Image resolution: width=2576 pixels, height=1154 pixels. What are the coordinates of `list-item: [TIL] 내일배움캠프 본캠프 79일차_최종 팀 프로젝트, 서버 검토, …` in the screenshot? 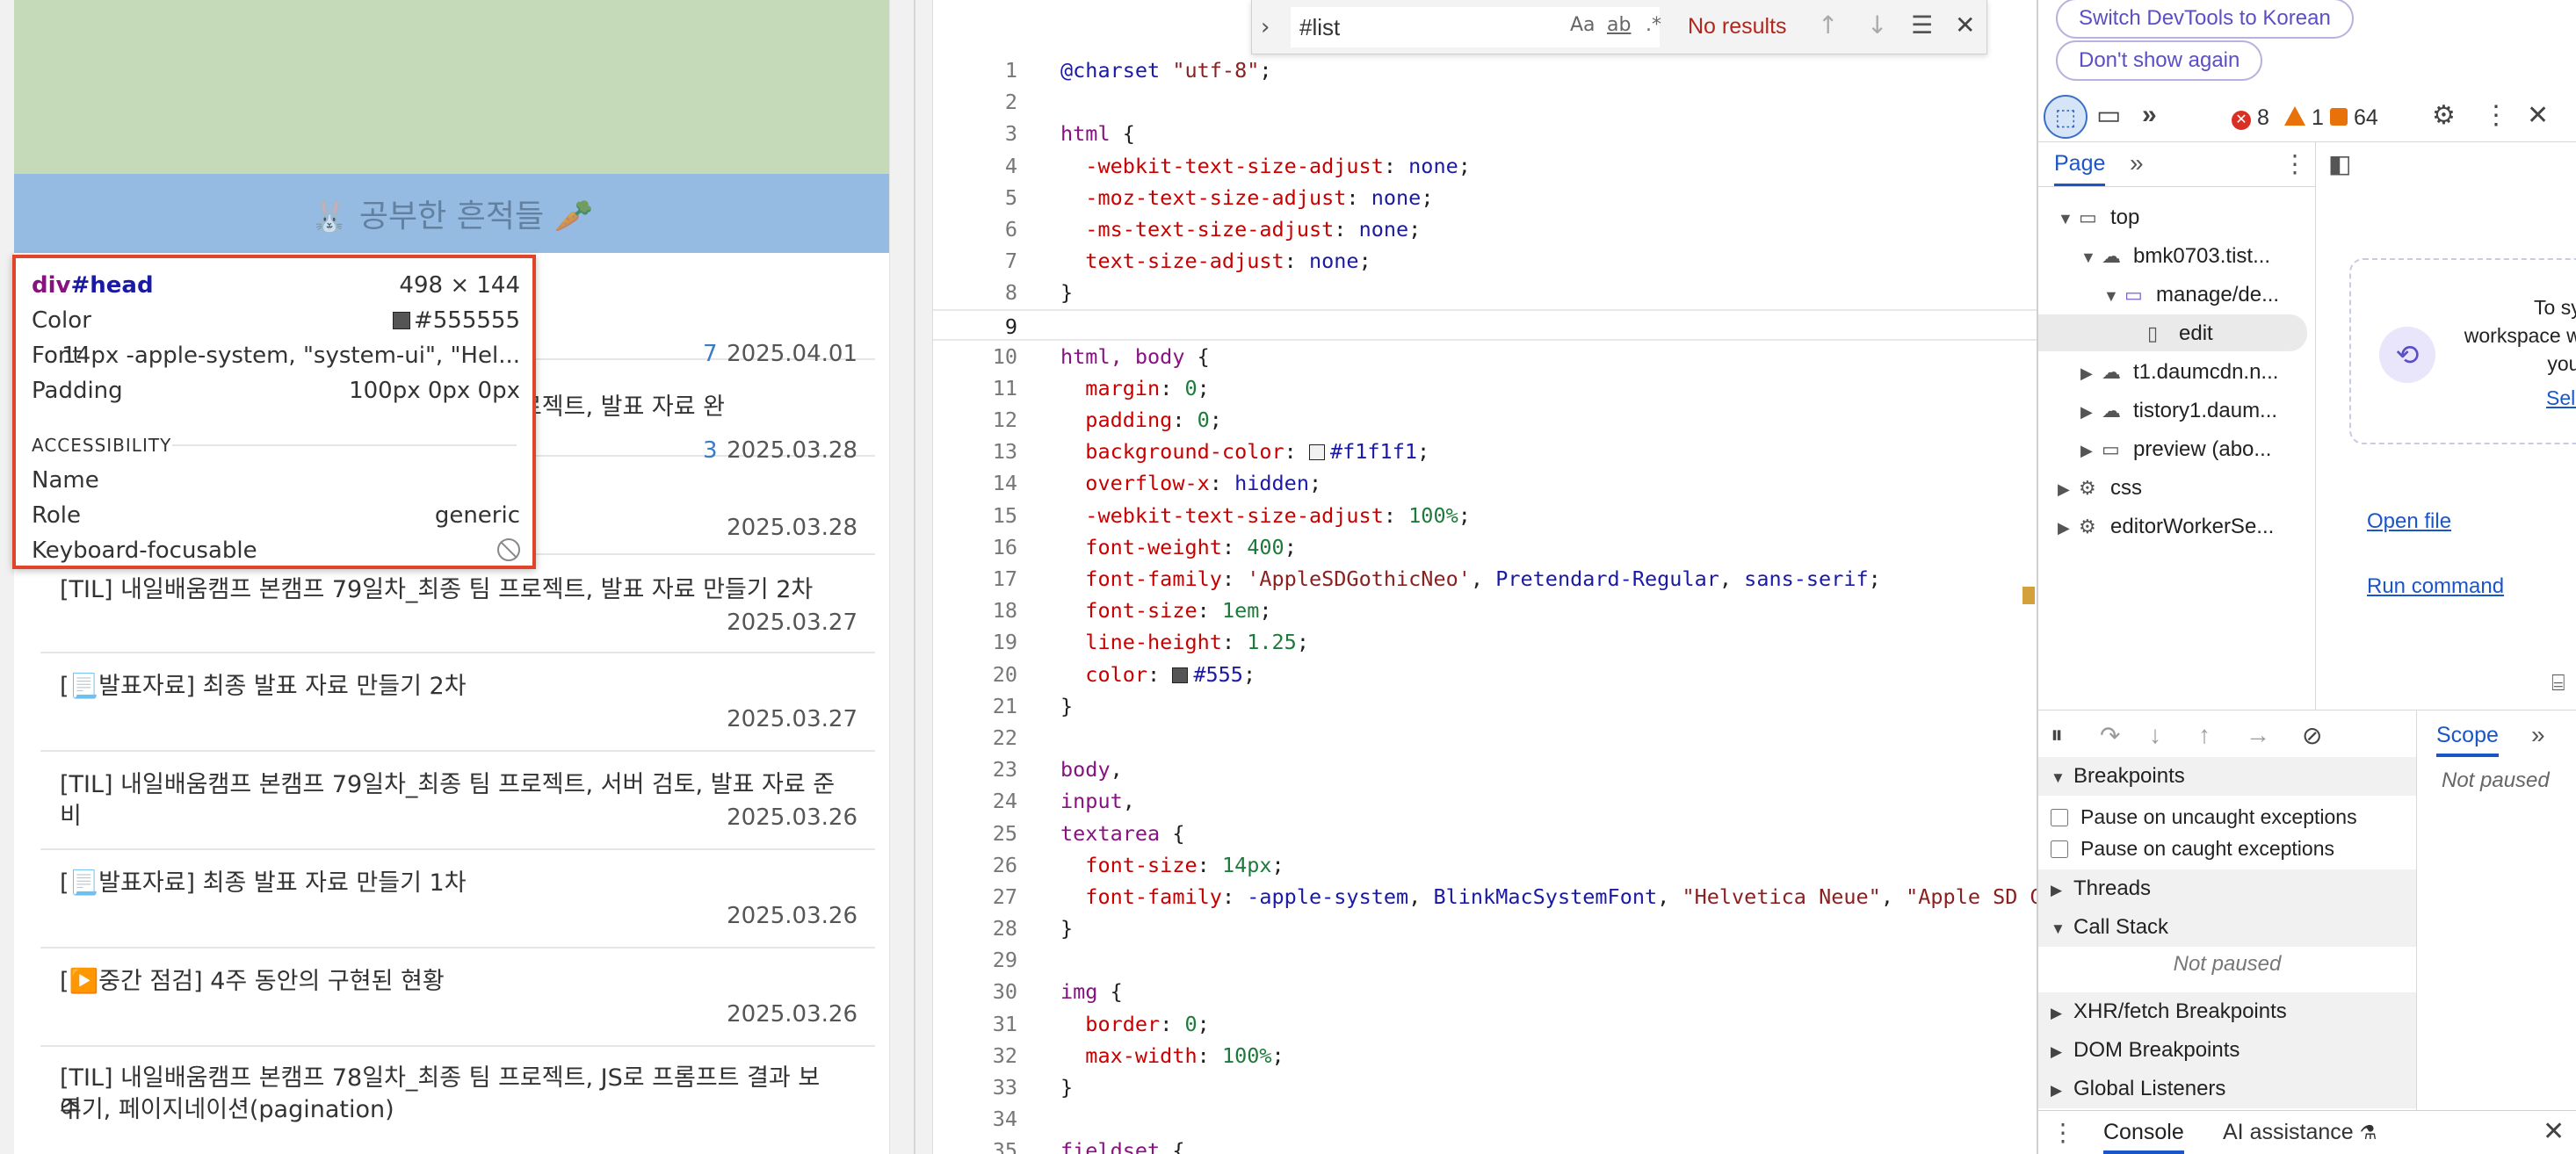 It's located at (457, 801).